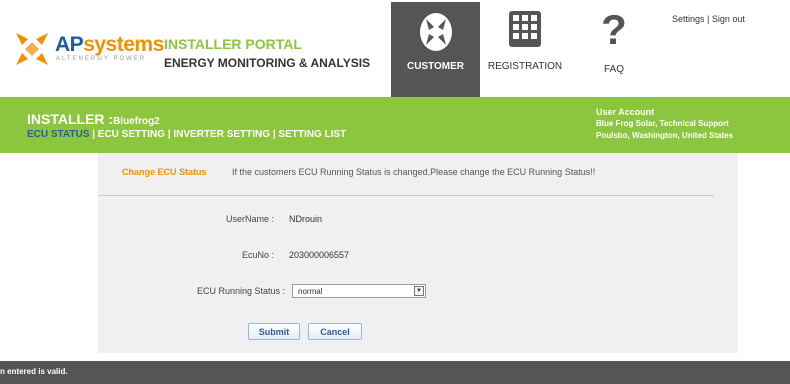  I want to click on portal-title: INSTALLER PORTAL, so click(233, 44).